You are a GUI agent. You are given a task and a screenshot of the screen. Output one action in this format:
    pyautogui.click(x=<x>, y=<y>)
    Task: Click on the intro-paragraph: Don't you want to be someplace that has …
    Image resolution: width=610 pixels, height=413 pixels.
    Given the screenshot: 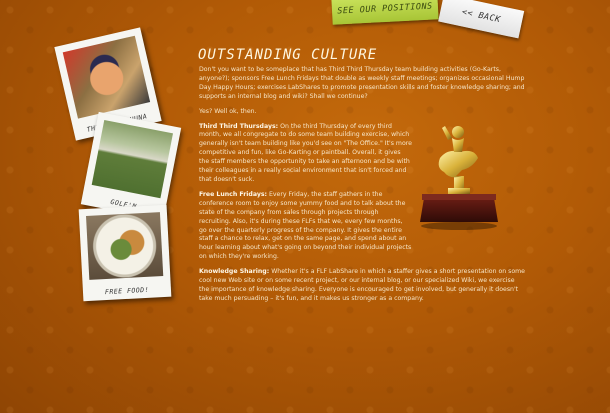 What is the action you would take?
    pyautogui.click(x=362, y=83)
    